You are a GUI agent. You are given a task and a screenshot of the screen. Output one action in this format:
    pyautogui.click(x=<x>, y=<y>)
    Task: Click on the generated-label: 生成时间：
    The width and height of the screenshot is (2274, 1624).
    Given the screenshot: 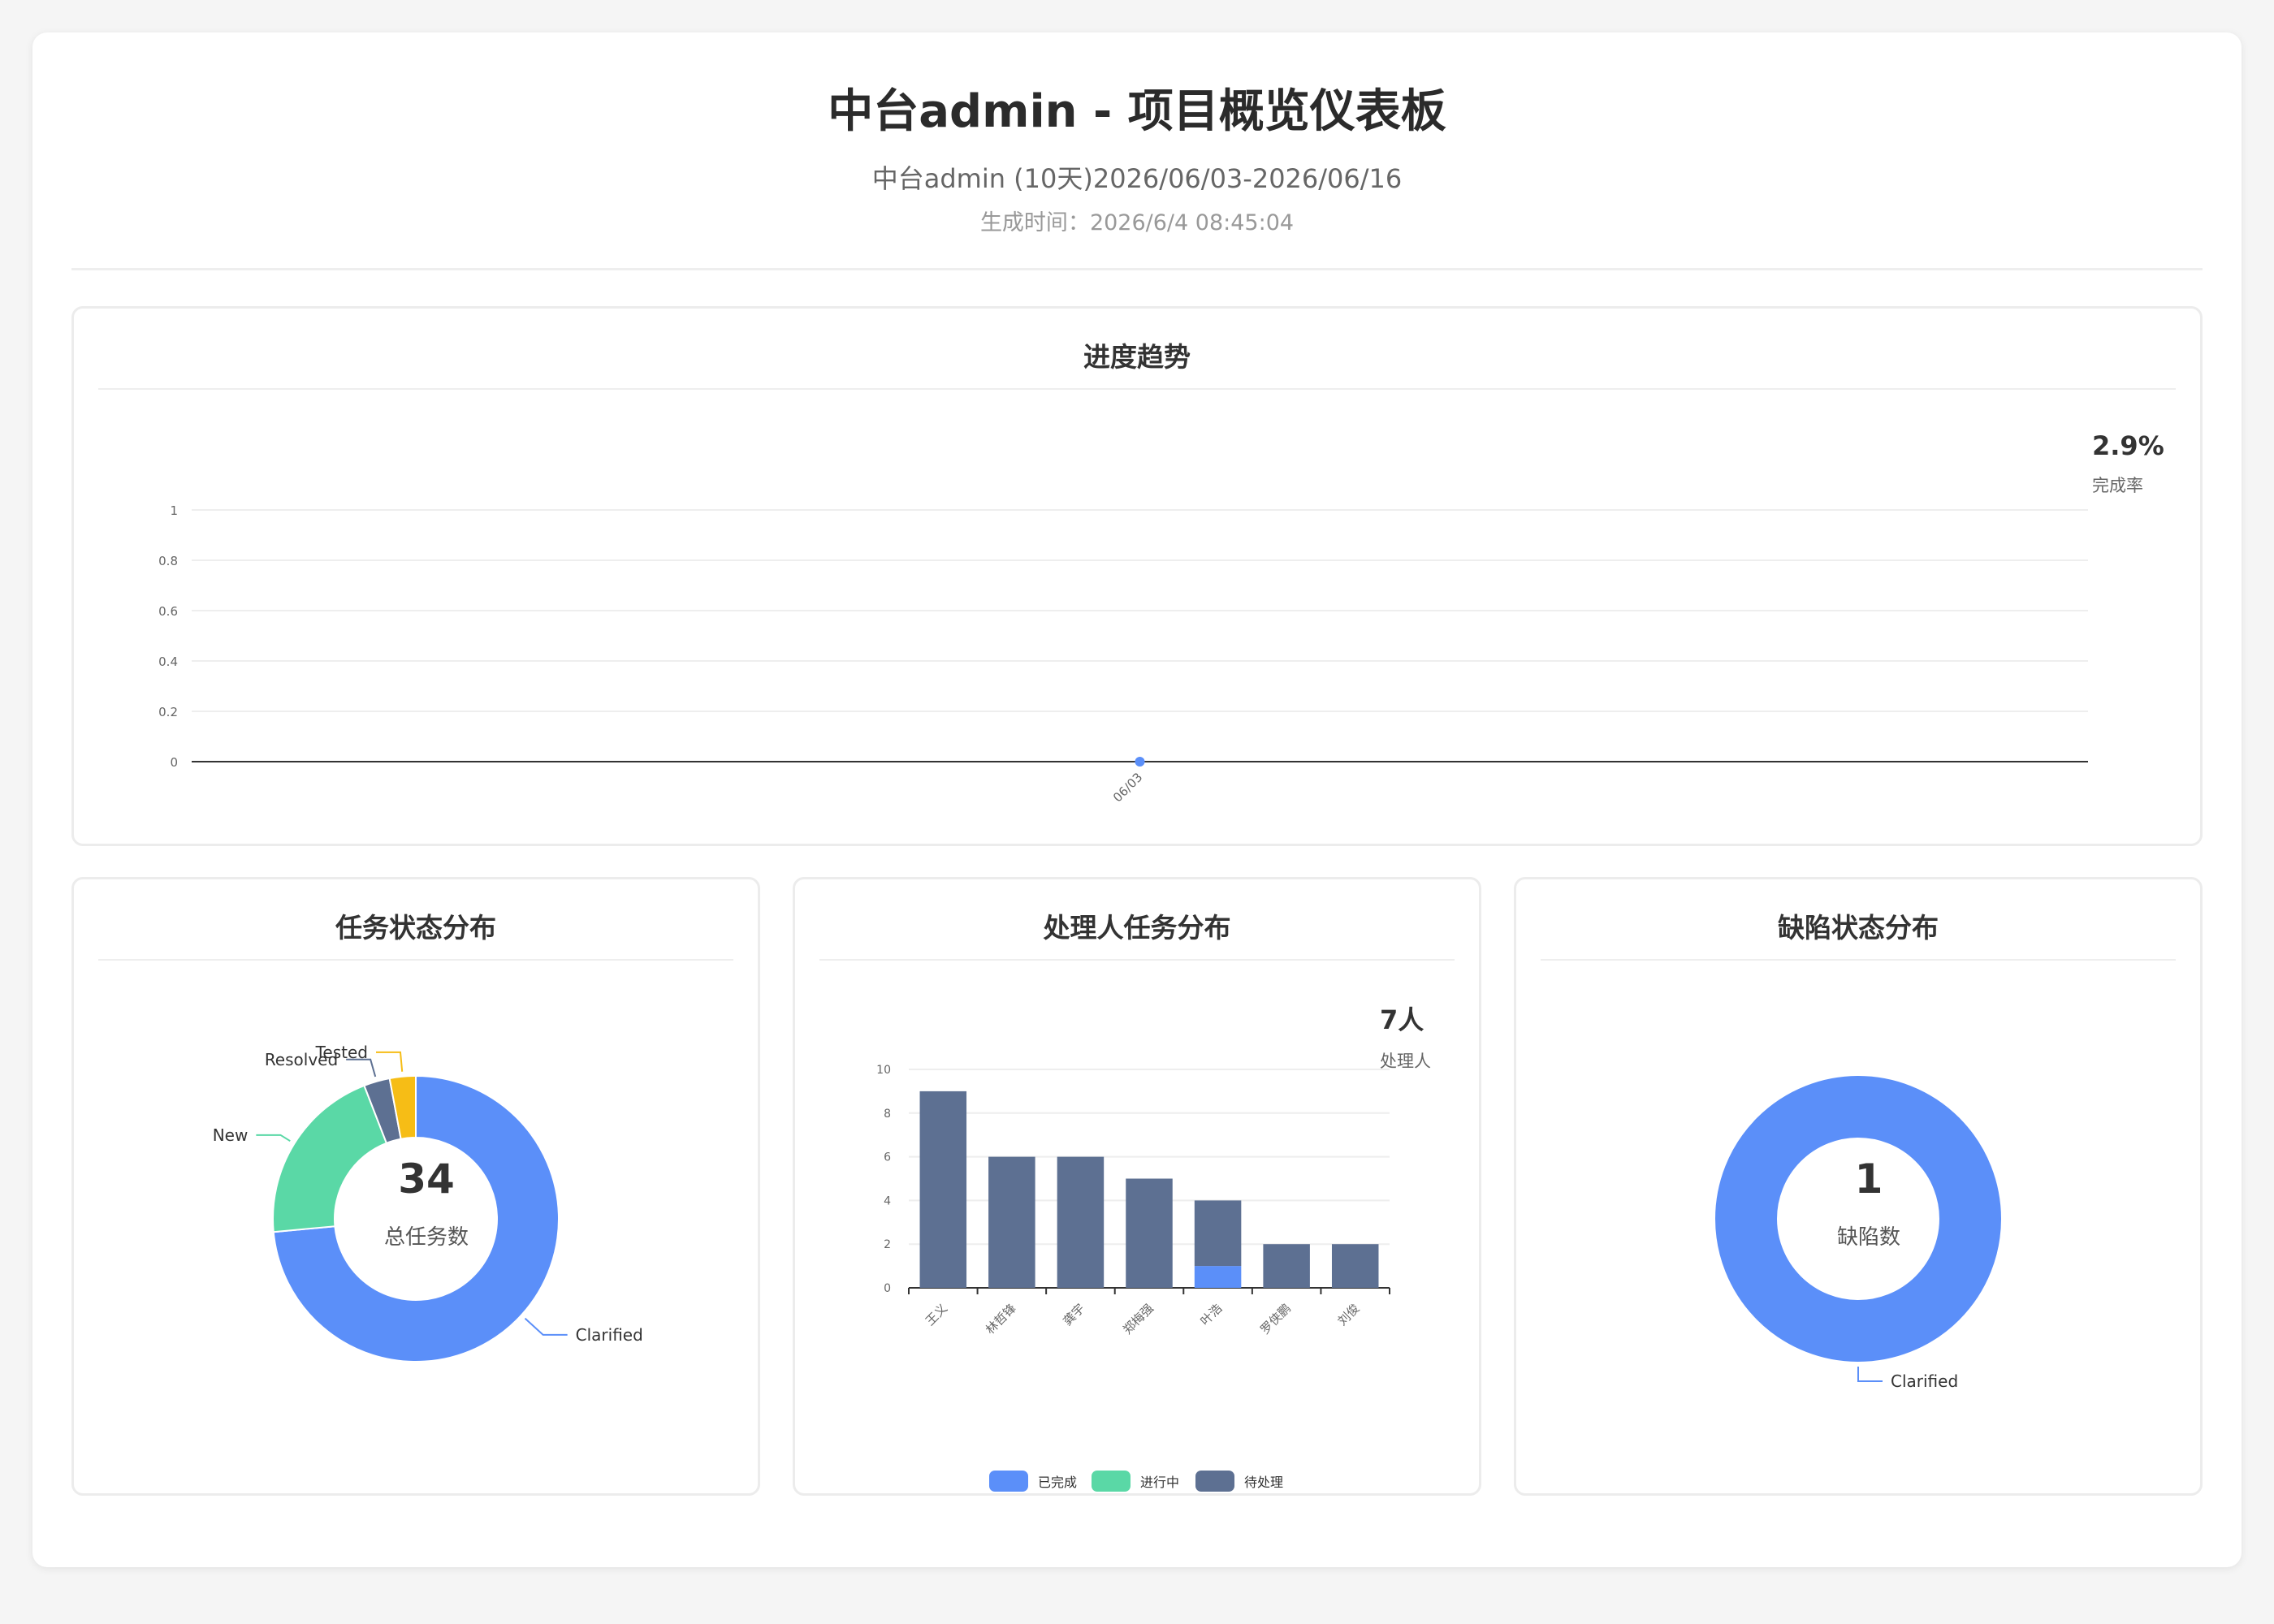 What is the action you would take?
    pyautogui.click(x=1034, y=223)
    